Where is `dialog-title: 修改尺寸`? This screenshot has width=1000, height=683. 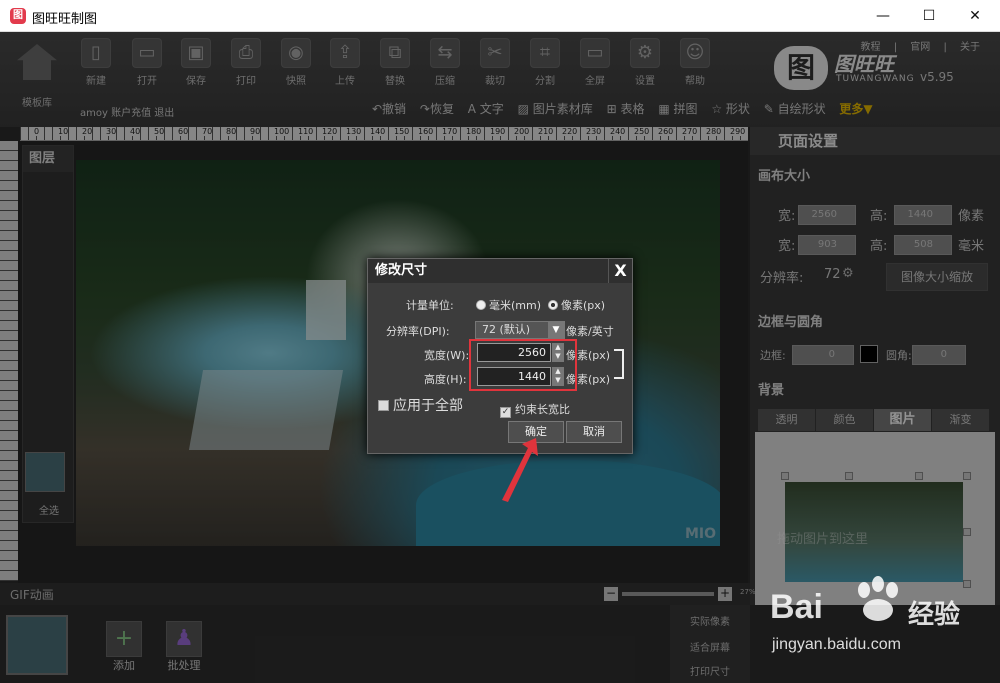
dialog-title: 修改尺寸 is located at coordinates (500, 271).